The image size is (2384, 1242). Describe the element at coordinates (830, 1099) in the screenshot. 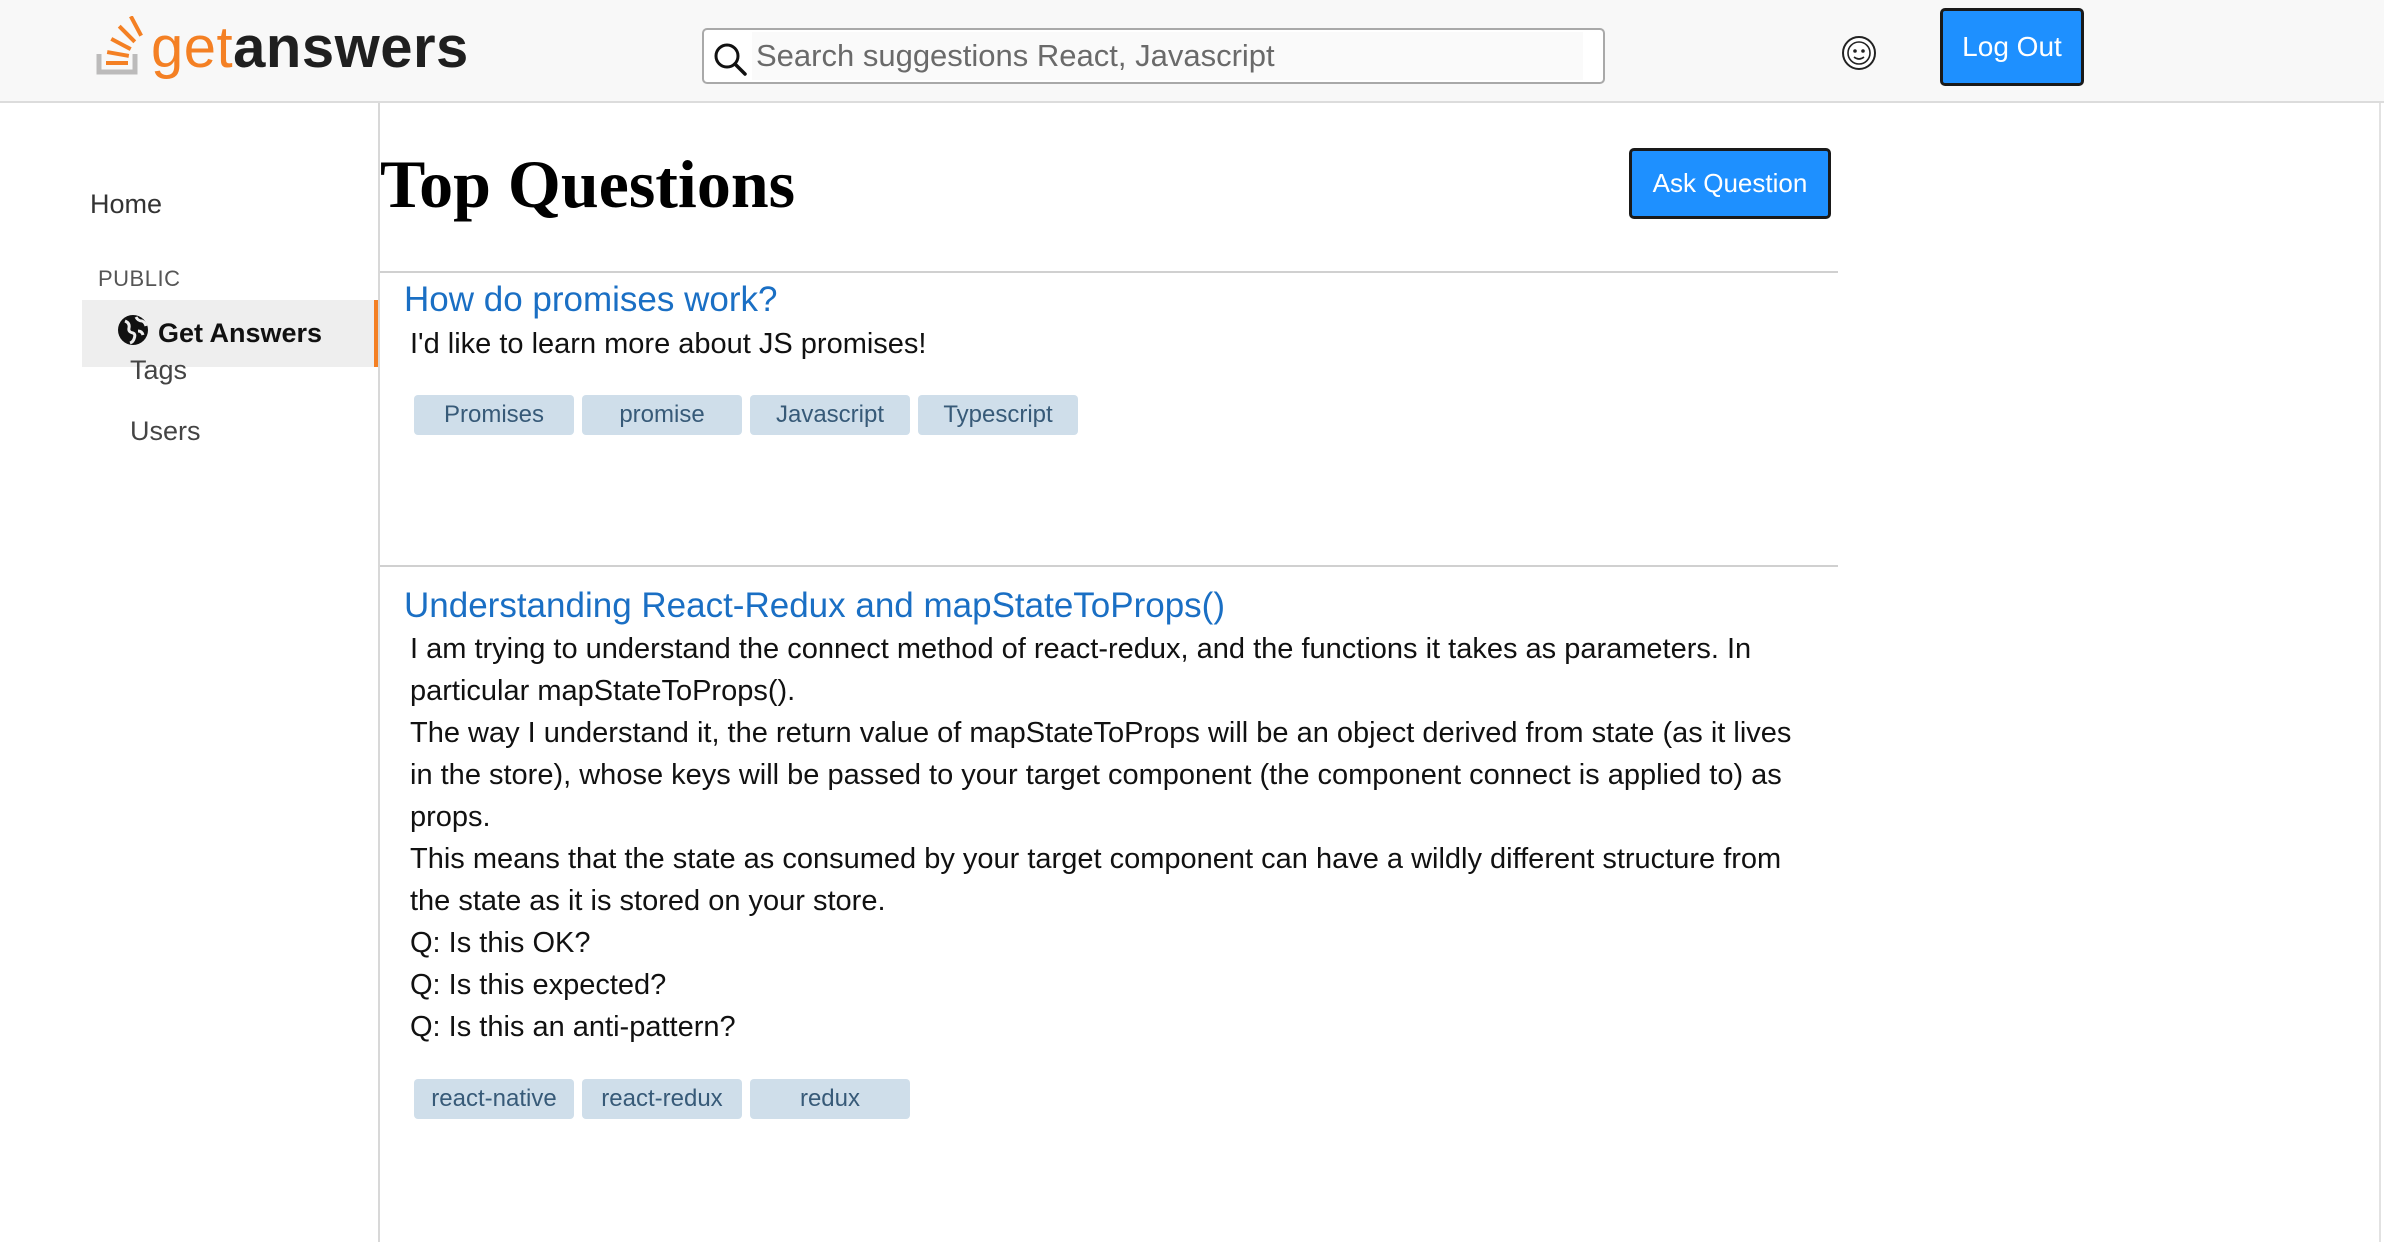

I see `tag-badge: redux` at that location.